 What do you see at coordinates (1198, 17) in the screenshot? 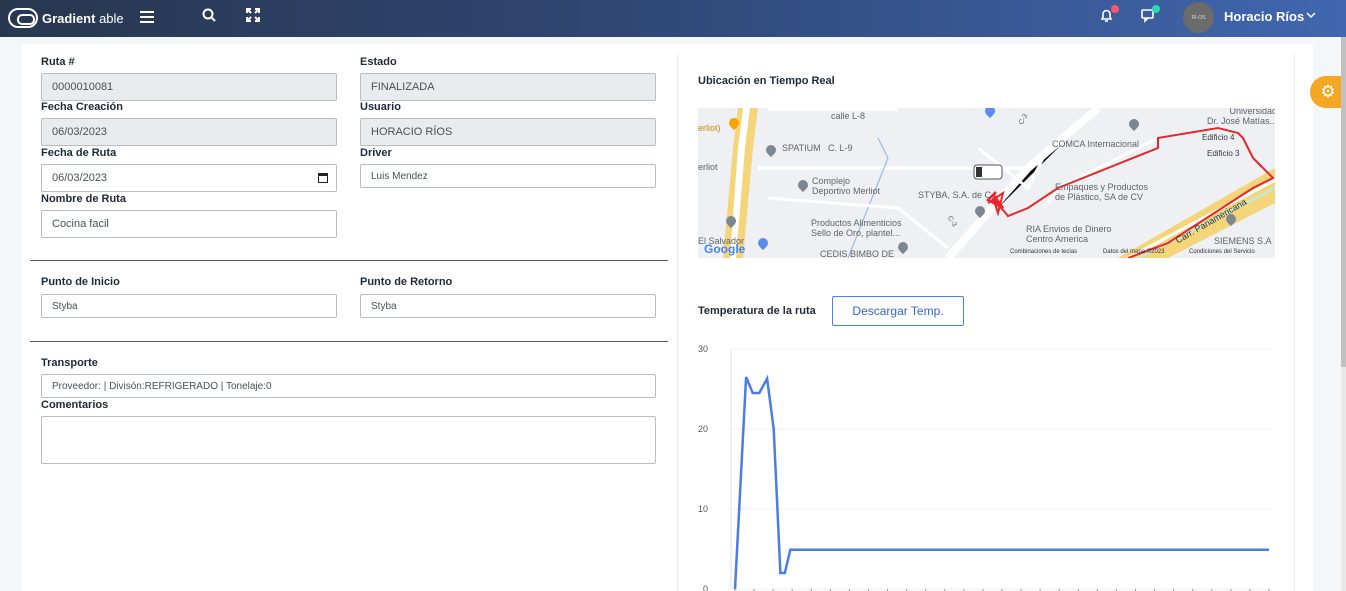
I see `avatar: RÍ-OS` at bounding box center [1198, 17].